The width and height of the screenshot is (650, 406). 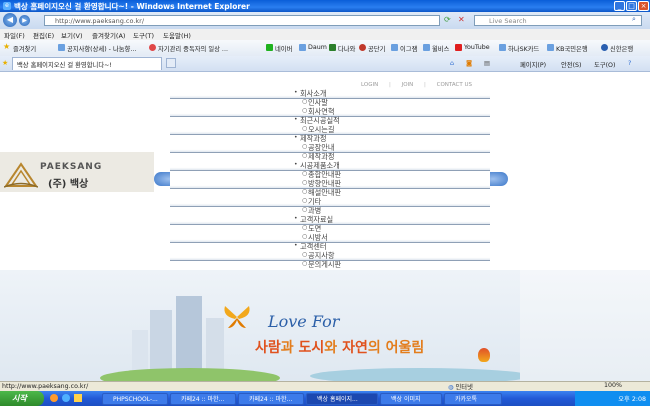 What do you see at coordinates (634, 19) in the screenshot?
I see `search-icon: ⌕` at bounding box center [634, 19].